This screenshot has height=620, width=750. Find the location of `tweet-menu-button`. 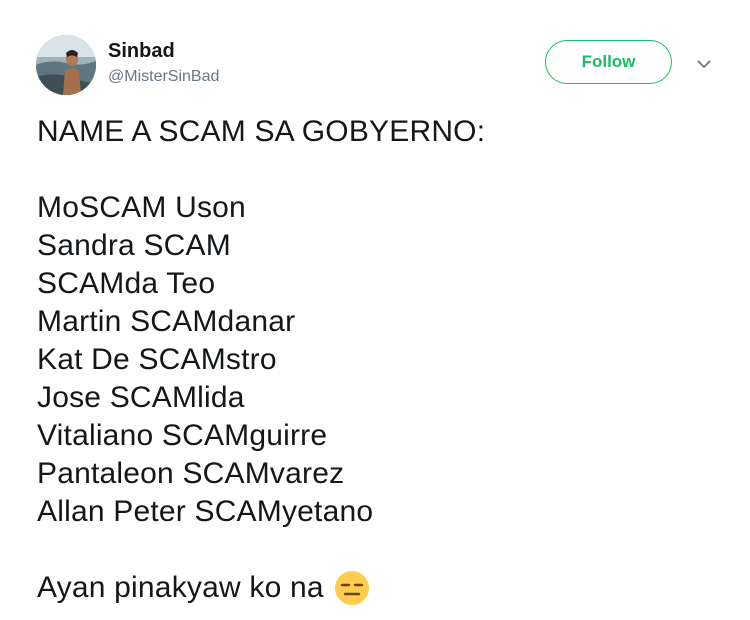

tweet-menu-button is located at coordinates (704, 64).